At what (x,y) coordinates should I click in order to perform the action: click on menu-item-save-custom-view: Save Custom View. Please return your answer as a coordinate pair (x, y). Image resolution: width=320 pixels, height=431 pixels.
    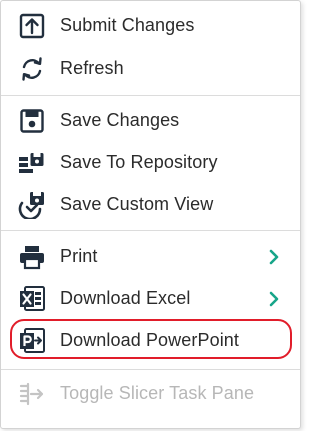
    Looking at the image, I should click on (150, 205).